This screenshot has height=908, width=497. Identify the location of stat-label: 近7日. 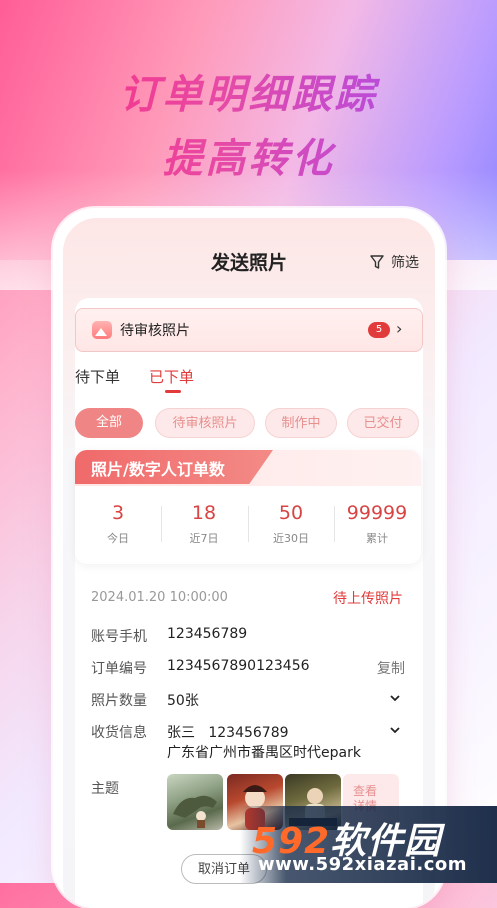
(204, 538).